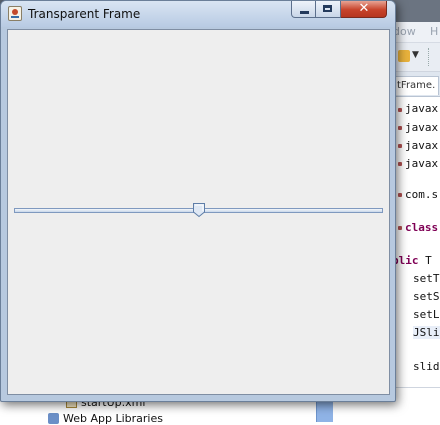 This screenshot has height=425, width=440. I want to click on maximize-button, so click(328, 9).